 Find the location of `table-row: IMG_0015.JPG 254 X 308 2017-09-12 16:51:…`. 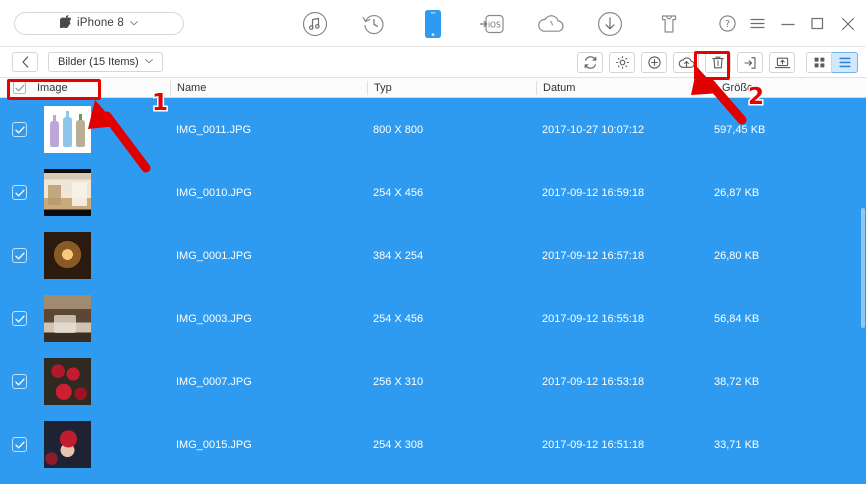

table-row: IMG_0015.JPG 254 X 308 2017-09-12 16:51:… is located at coordinates (433, 444).